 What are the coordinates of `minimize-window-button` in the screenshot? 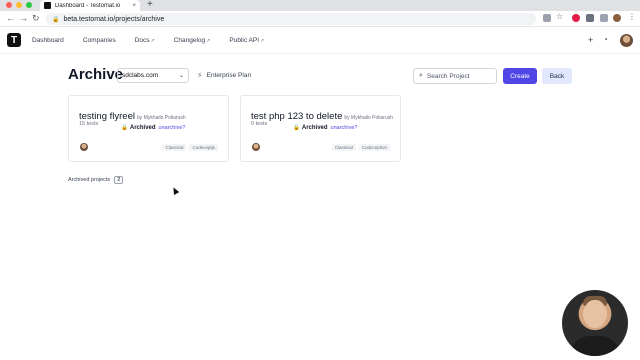 It's located at (19, 5).